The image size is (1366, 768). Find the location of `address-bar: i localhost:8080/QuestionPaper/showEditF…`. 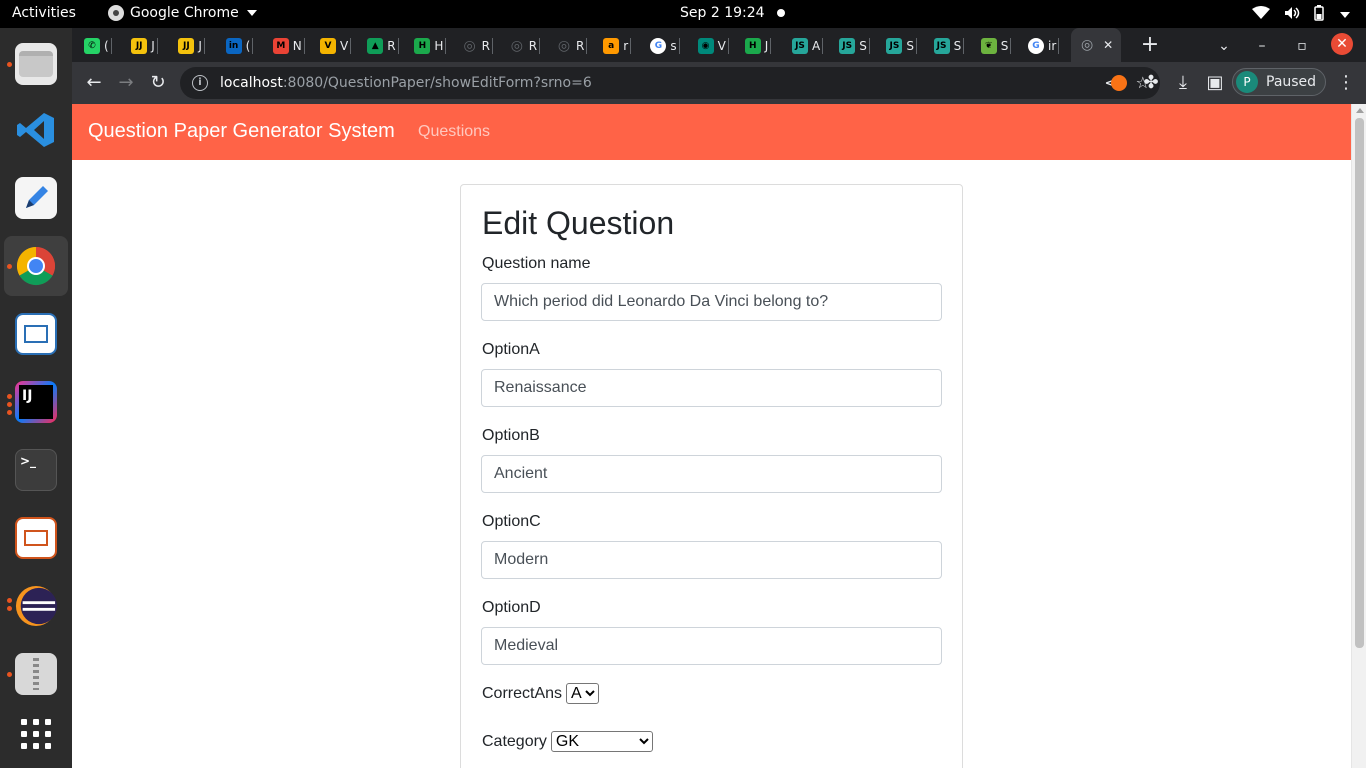

address-bar: i localhost:8080/QuestionPaper/showEditF… is located at coordinates (670, 83).